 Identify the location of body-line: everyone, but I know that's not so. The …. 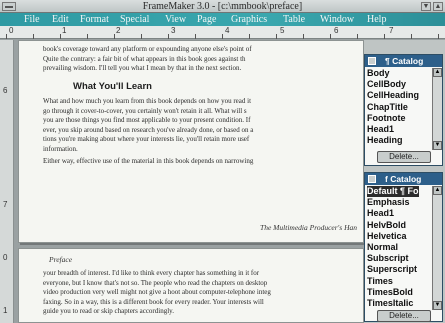
(194, 284).